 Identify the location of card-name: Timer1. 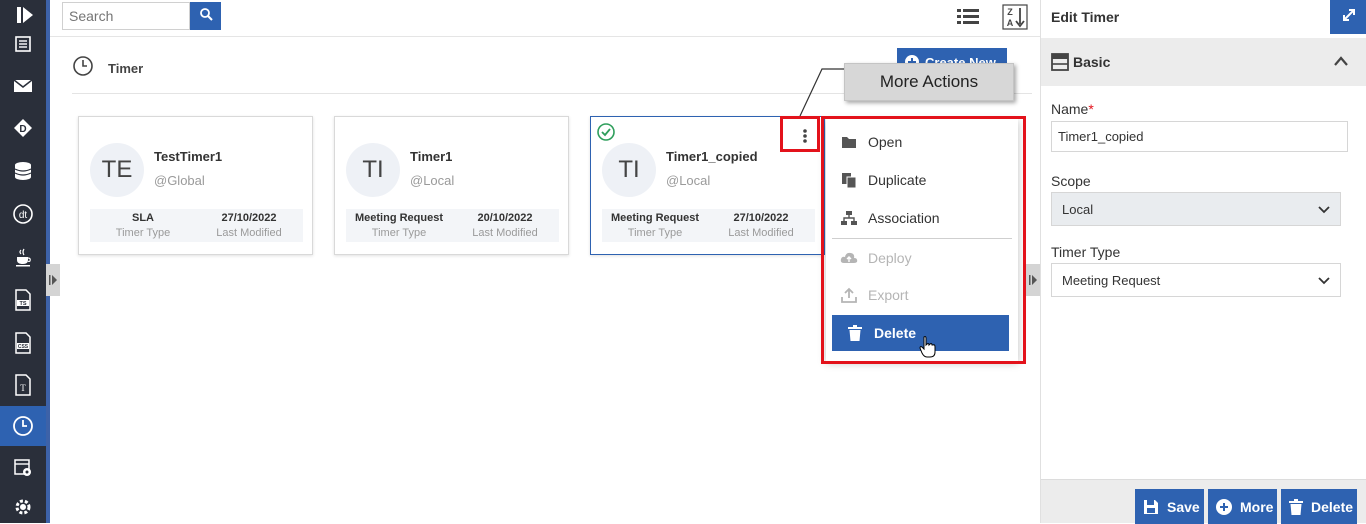
(431, 156).